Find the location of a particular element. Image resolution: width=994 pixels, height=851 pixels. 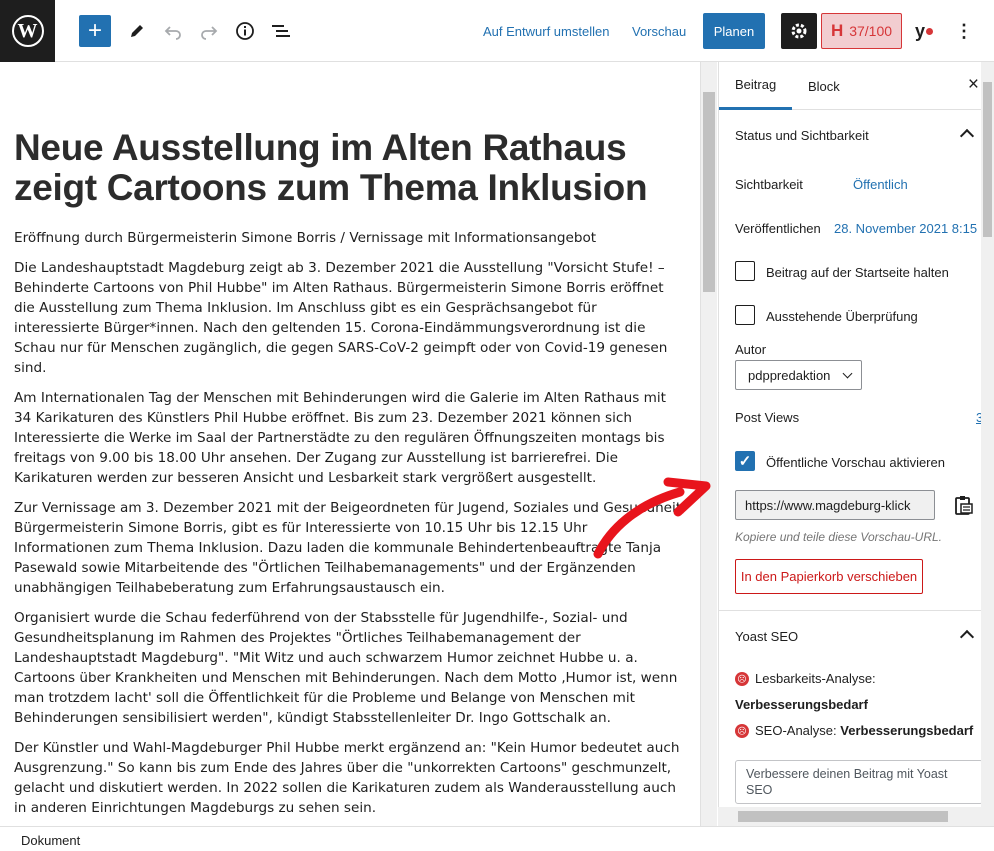

clipboard-copy-icon is located at coordinates (964, 506).